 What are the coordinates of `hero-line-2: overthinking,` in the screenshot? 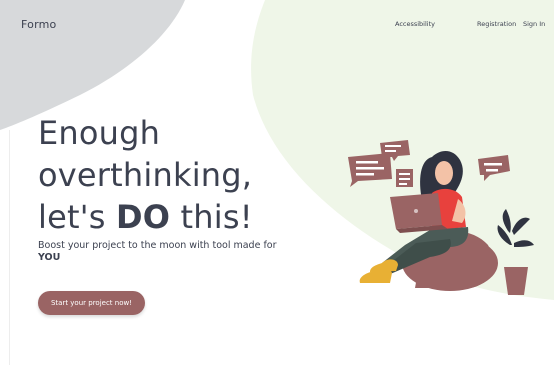 It's located at (145, 175).